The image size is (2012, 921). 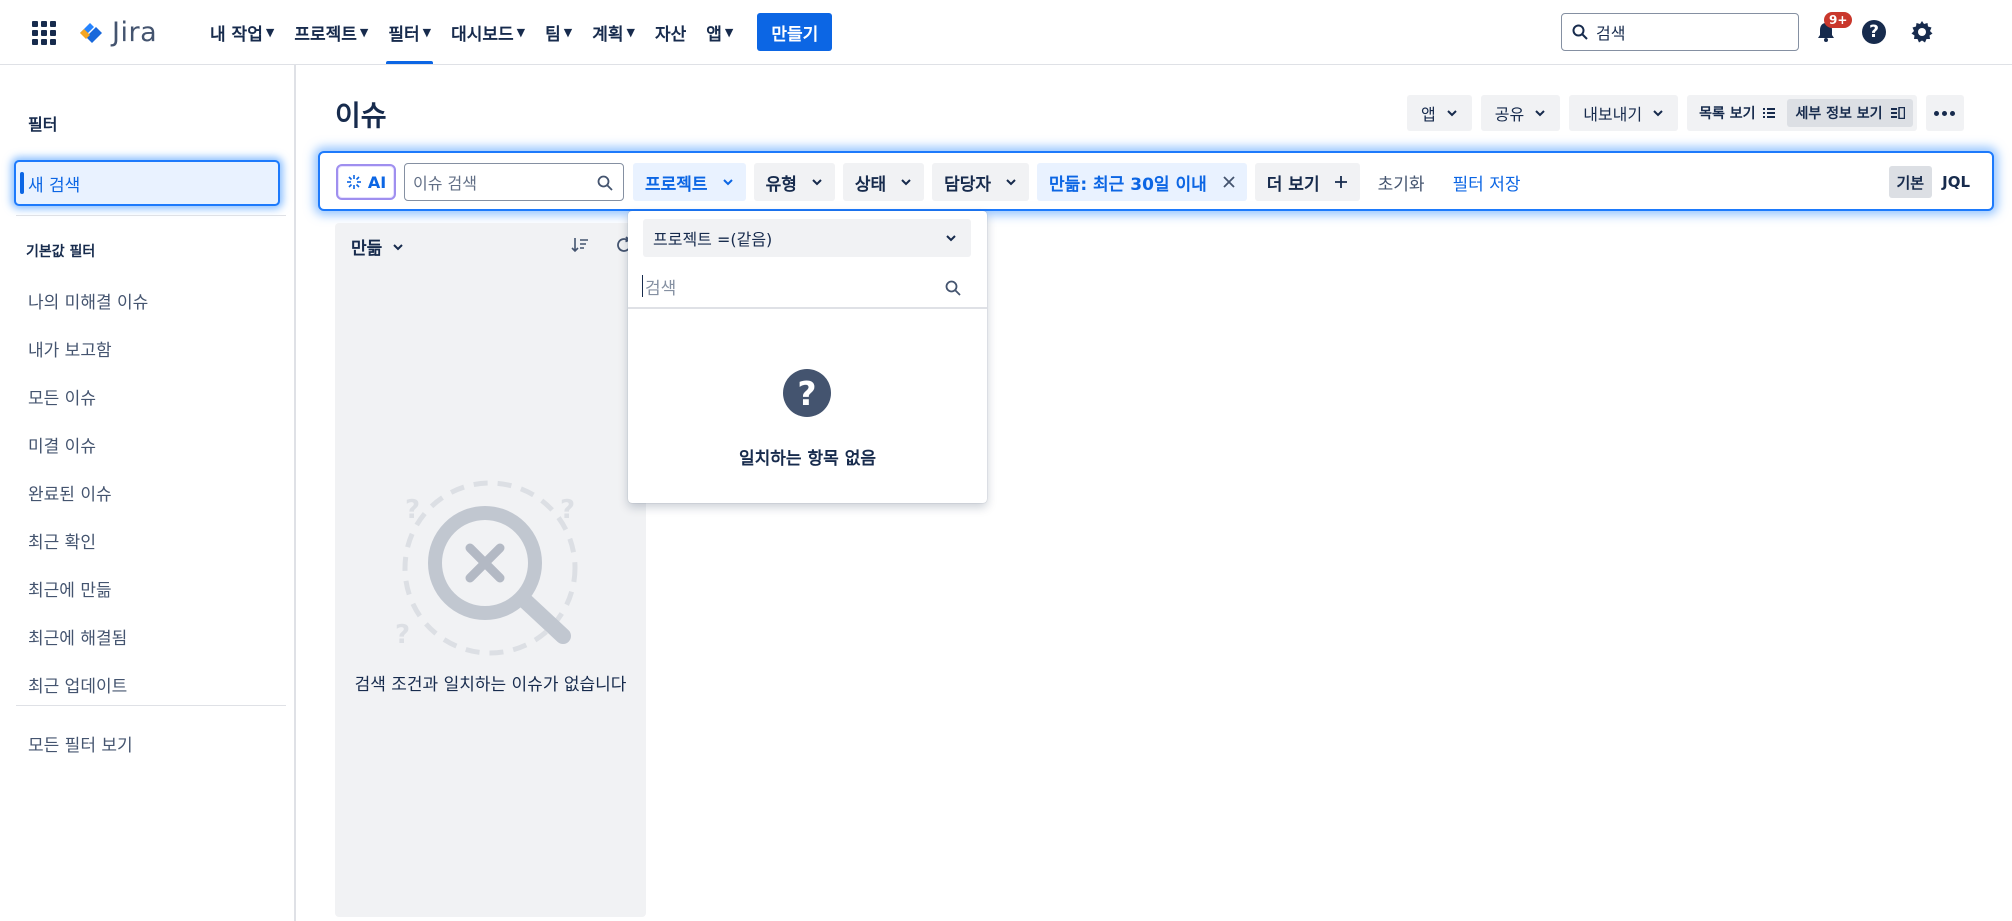 I want to click on more-filters-chip: 더 보기, so click(x=1307, y=182).